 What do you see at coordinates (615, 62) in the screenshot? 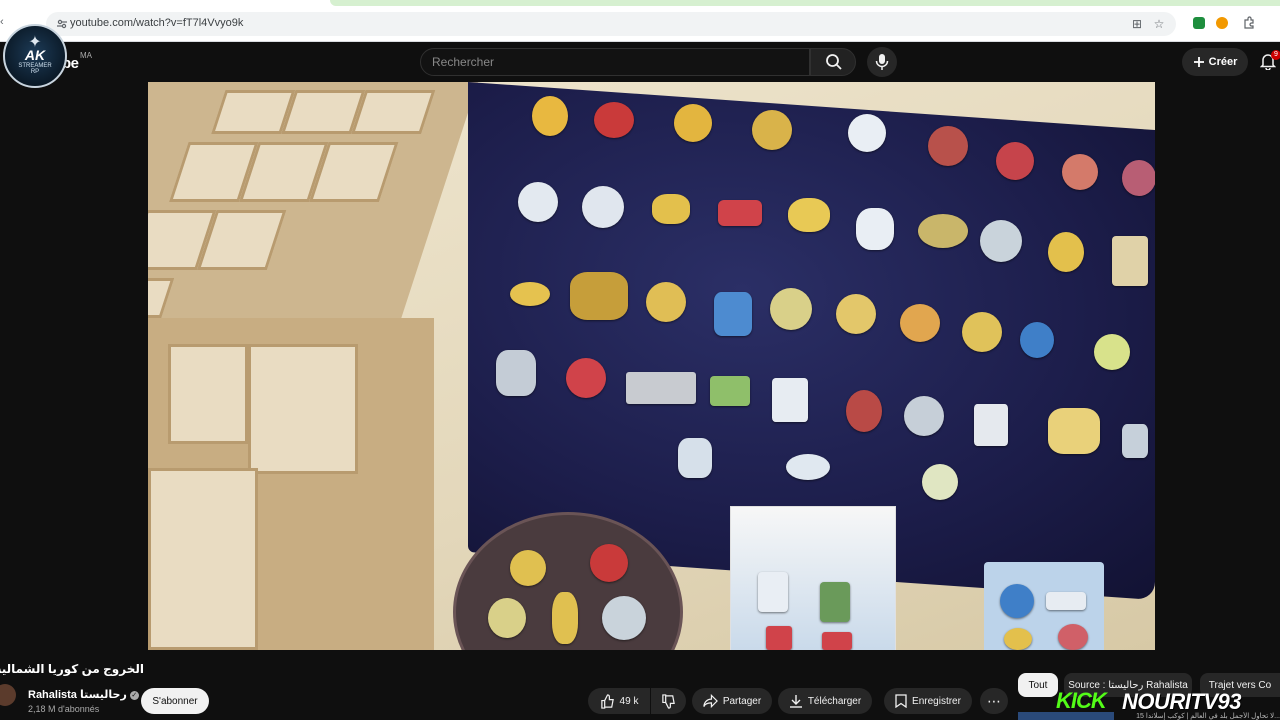
I see `search-input: Rechercher` at bounding box center [615, 62].